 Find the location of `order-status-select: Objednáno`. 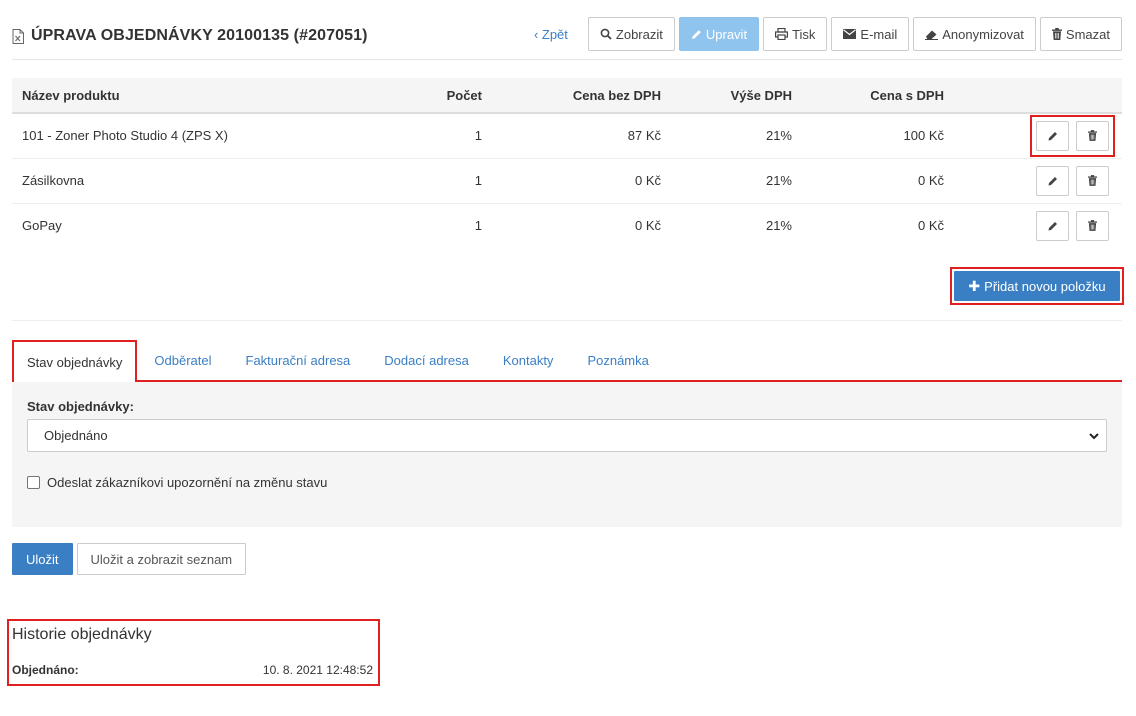

order-status-select: Objednáno is located at coordinates (567, 435).